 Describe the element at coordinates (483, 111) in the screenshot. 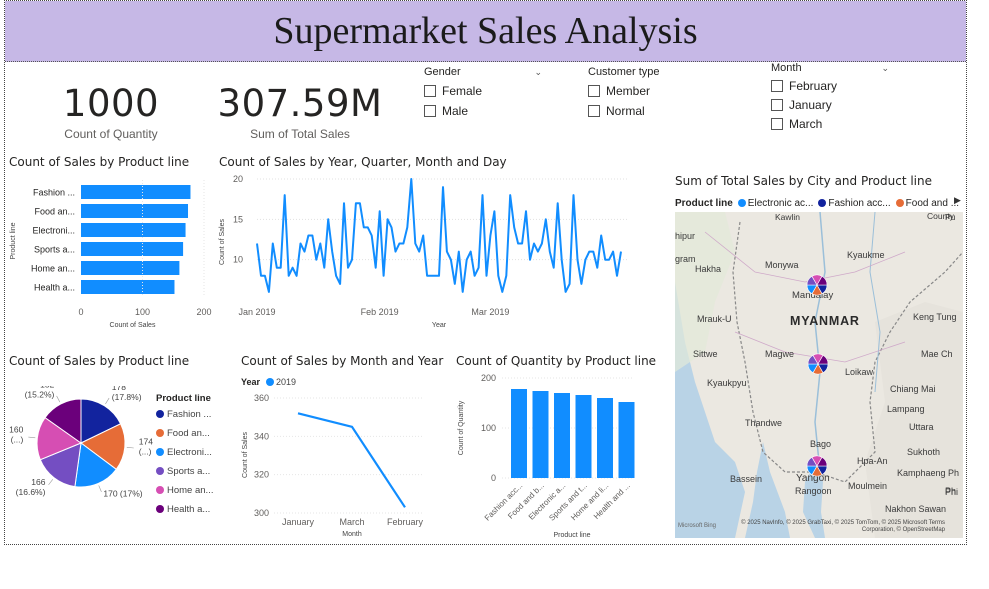

I see `slicer-option-male: Male` at that location.